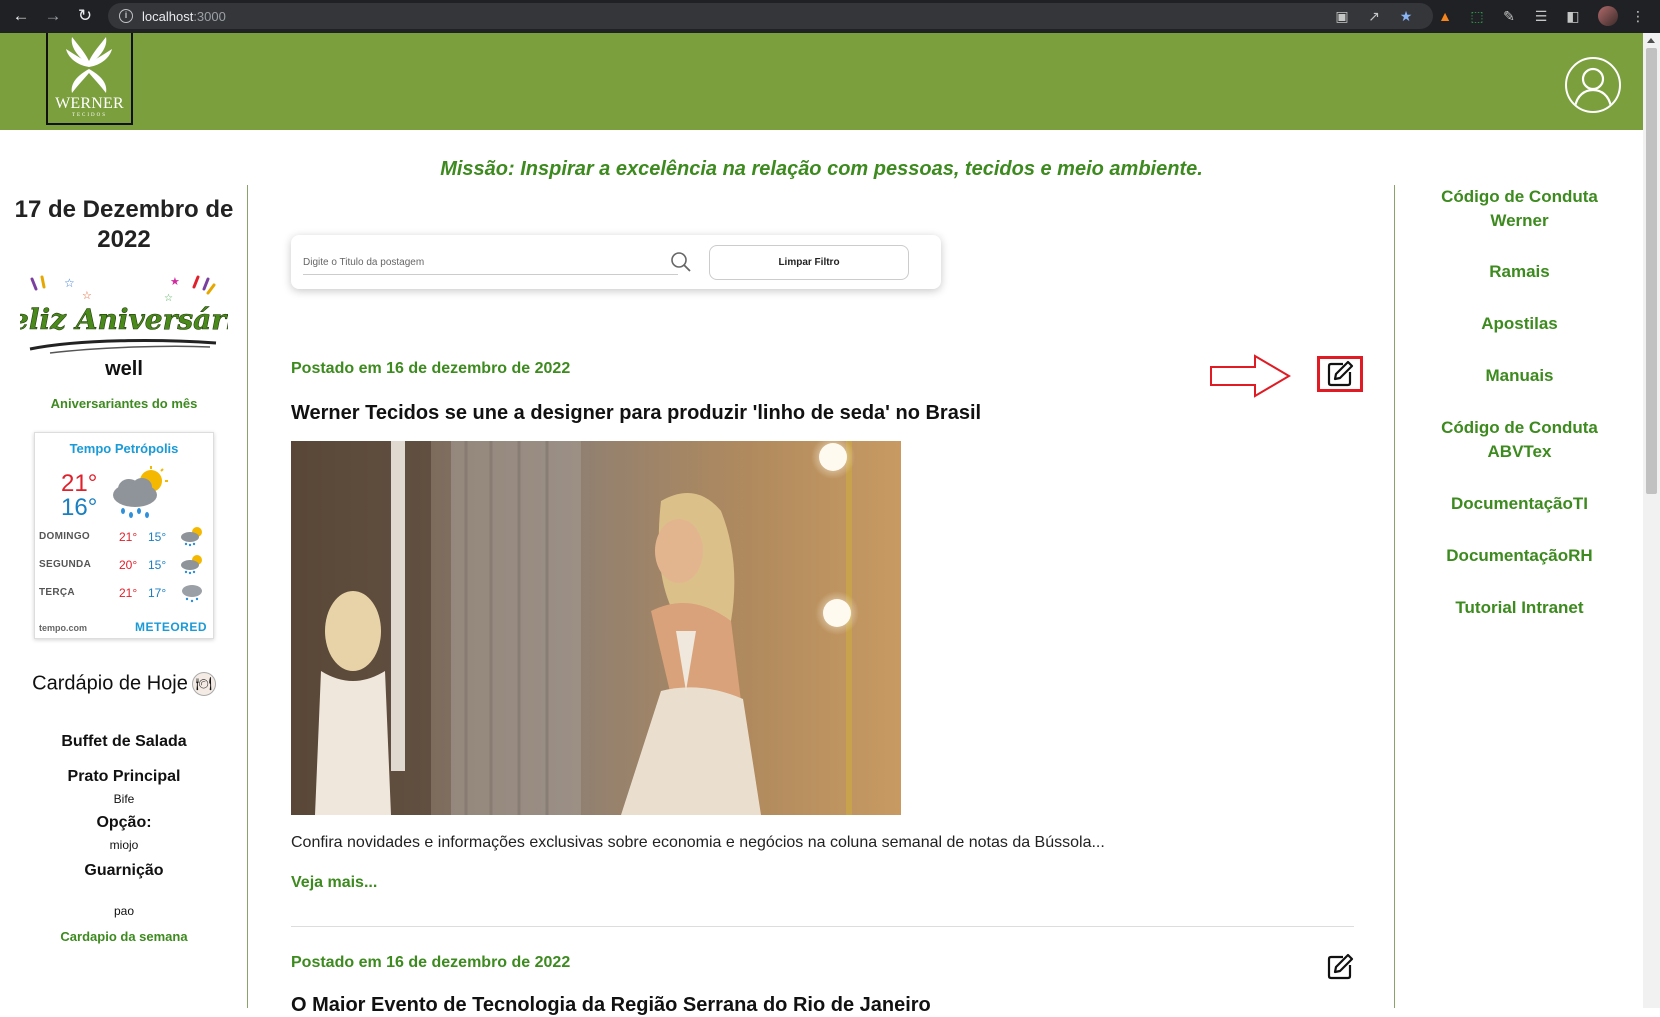 The width and height of the screenshot is (1660, 1017). What do you see at coordinates (126, 16) in the screenshot?
I see `site-info-icon: i` at bounding box center [126, 16].